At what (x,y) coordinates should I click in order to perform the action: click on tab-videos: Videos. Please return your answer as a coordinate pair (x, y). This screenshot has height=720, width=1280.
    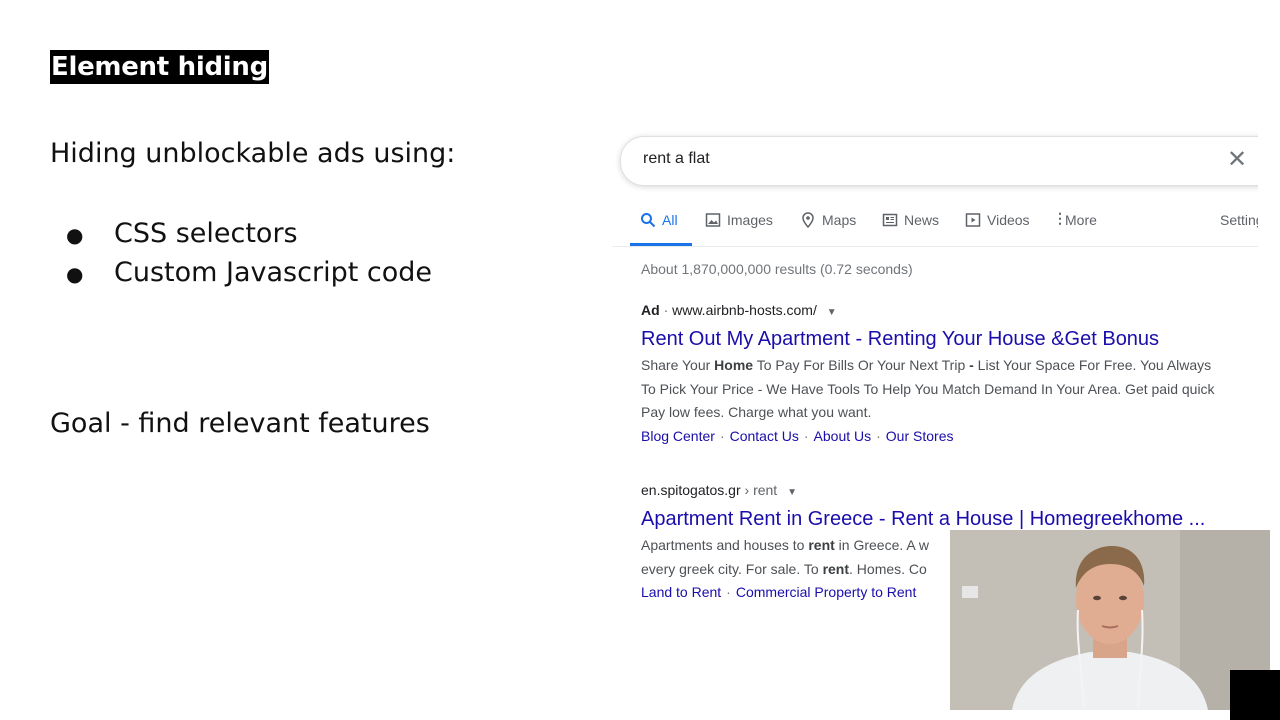
    Looking at the image, I should click on (997, 220).